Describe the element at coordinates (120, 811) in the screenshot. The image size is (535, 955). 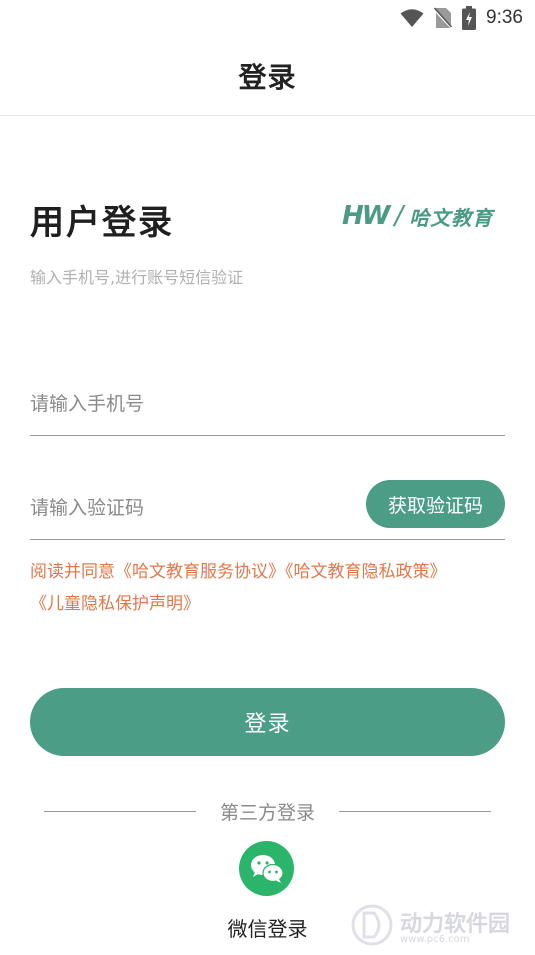
I see `divider-line-left` at that location.